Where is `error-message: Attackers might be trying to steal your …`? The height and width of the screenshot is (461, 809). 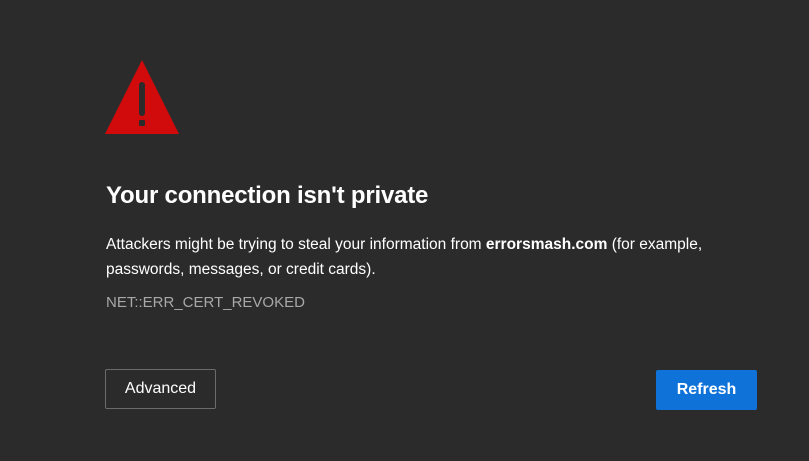
error-message: Attackers might be trying to steal your … is located at coordinates (436, 257).